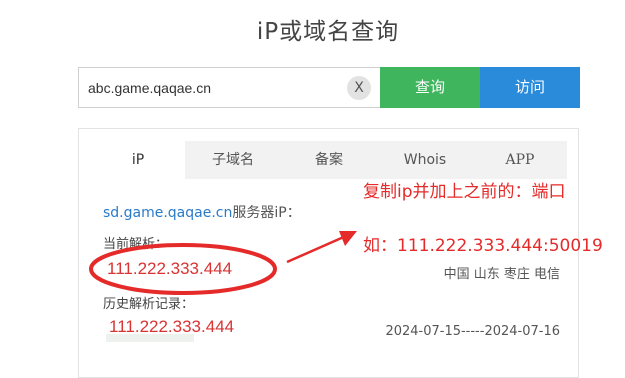 The height and width of the screenshot is (378, 625). What do you see at coordinates (149, 304) in the screenshot?
I see `history-label: 历史解析记录：` at bounding box center [149, 304].